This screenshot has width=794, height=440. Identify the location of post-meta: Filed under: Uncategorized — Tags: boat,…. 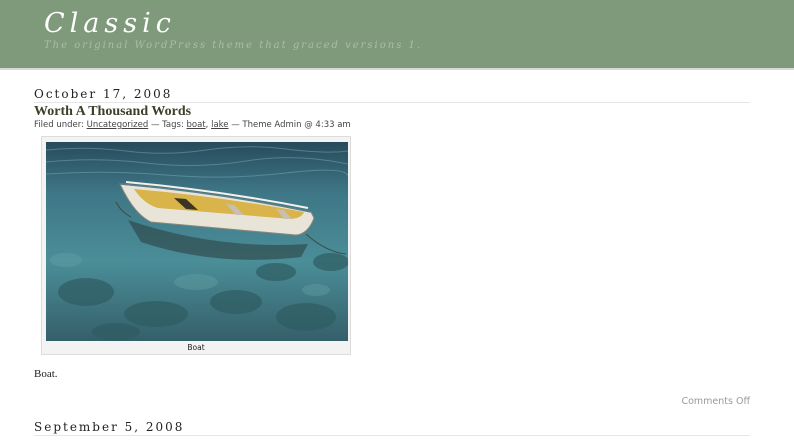
(192, 125).